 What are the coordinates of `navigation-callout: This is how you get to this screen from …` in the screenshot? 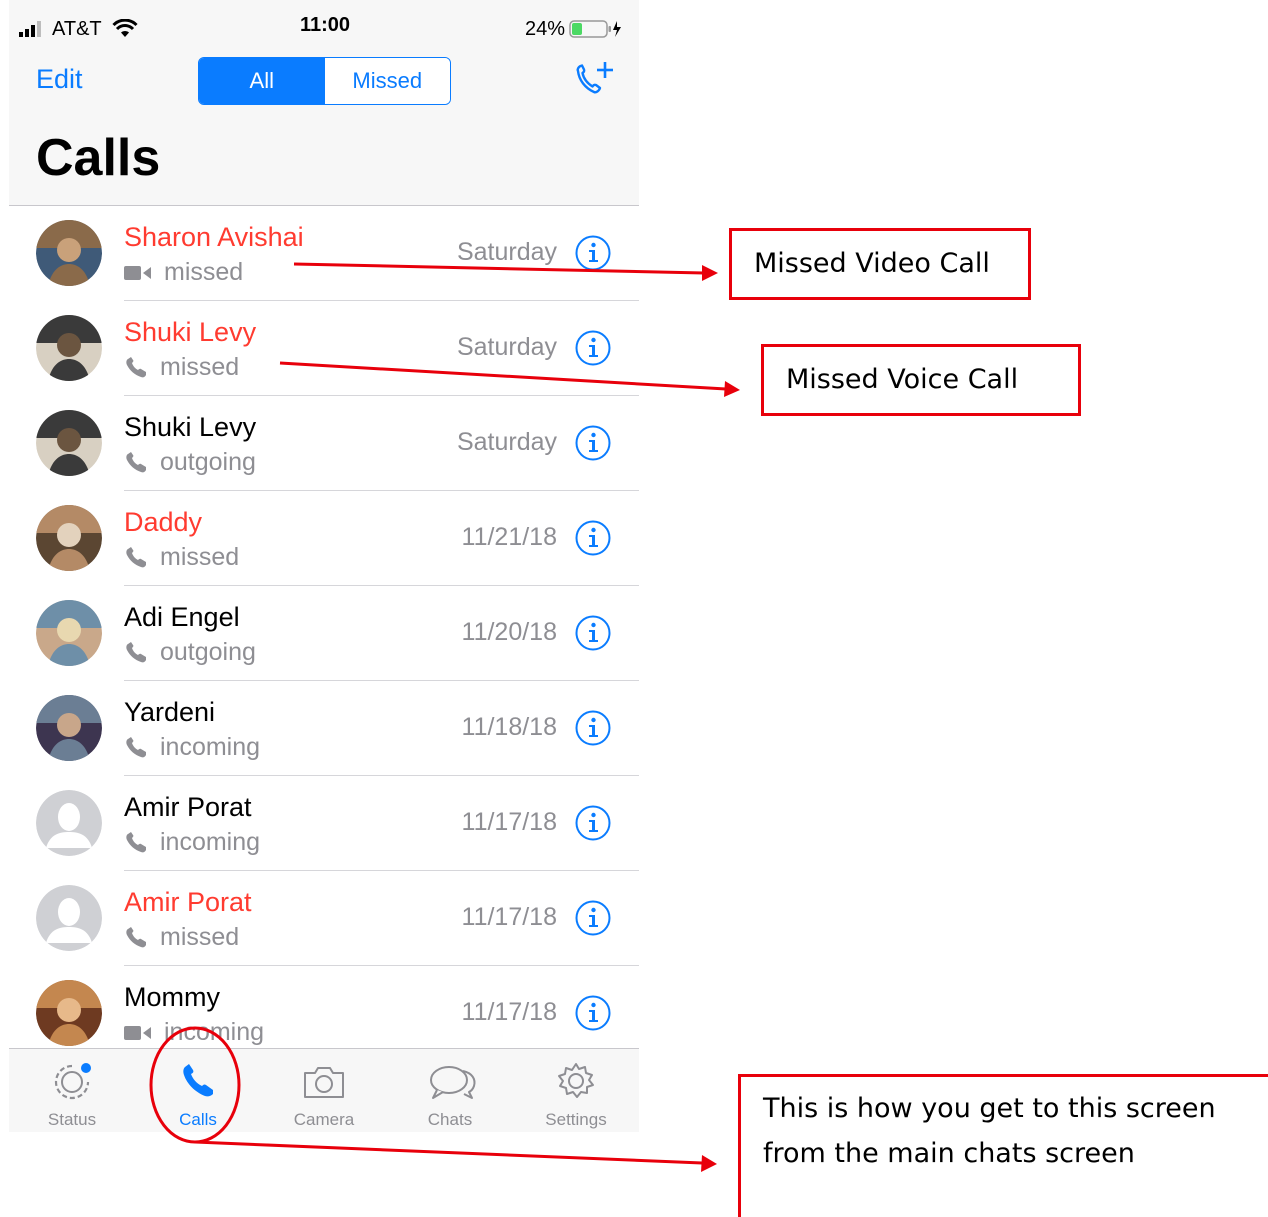 It's located at (1003, 1145).